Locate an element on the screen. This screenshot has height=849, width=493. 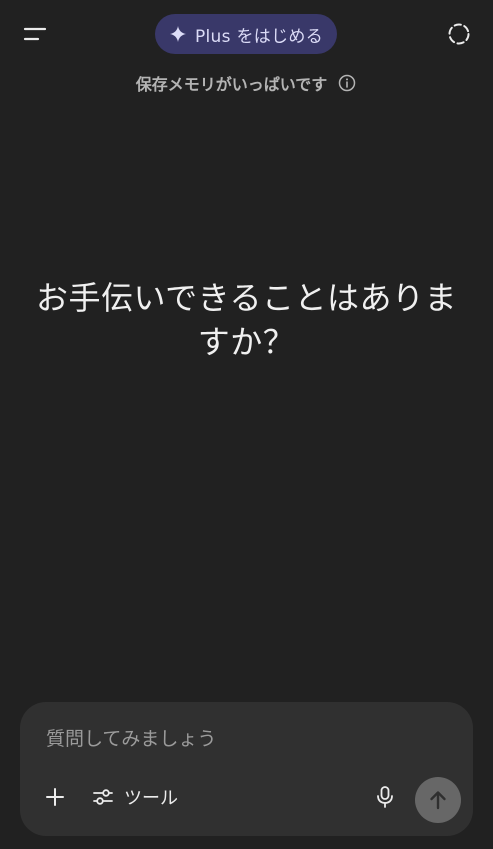
greeting-line-1: お手伝いできることはありま is located at coordinates (246, 298).